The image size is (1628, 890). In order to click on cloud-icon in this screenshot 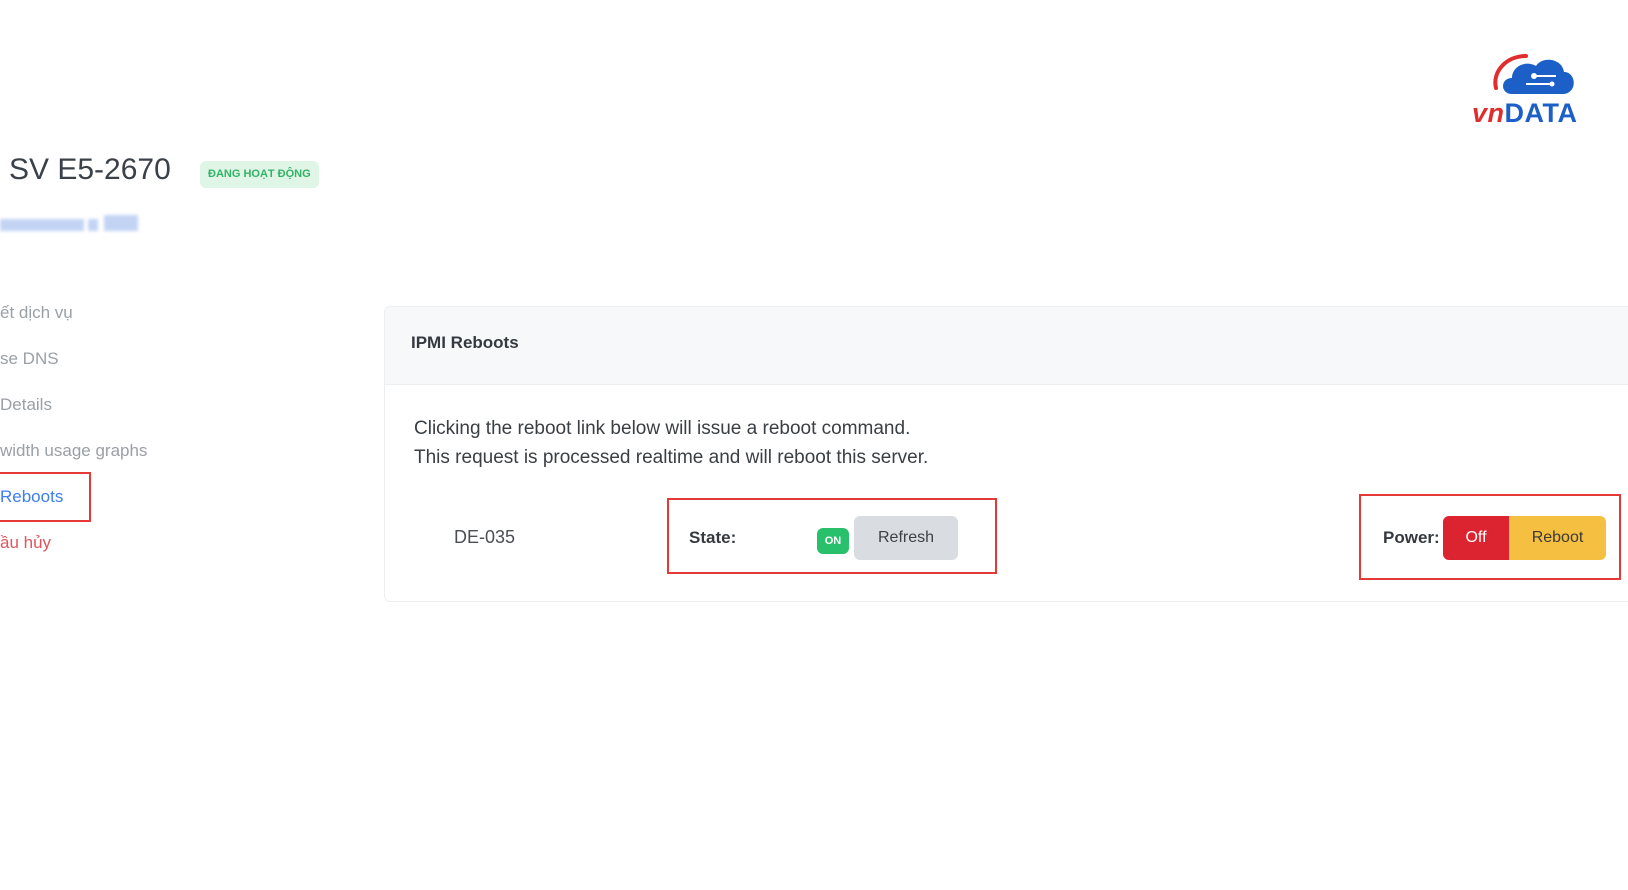, I will do `click(1533, 74)`.